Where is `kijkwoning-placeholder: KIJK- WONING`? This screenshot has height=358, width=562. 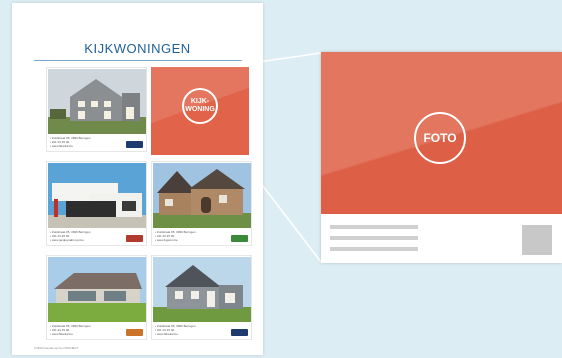
kijkwoning-placeholder: KIJK- WONING is located at coordinates (200, 111).